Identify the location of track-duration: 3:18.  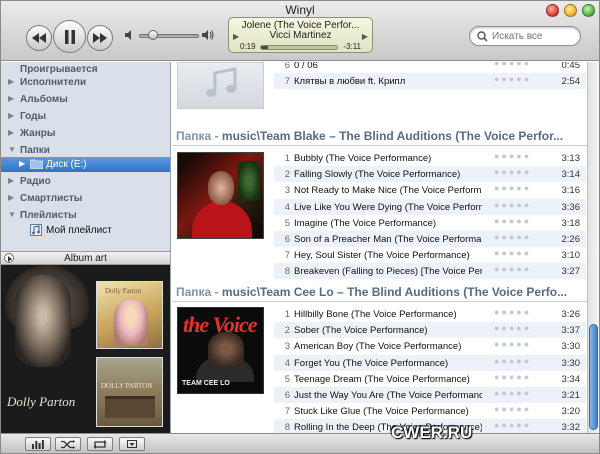
(571, 223).